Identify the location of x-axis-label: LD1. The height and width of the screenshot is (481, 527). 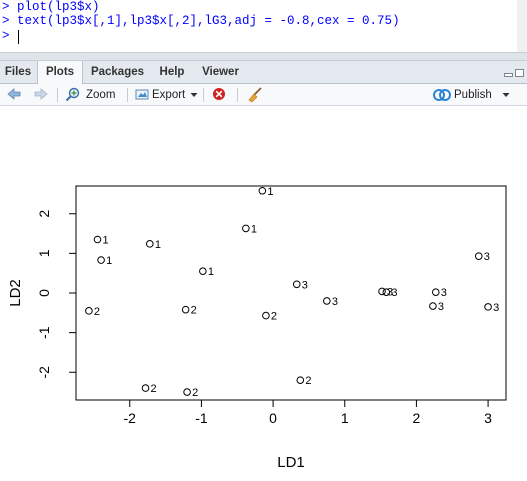
(291, 462).